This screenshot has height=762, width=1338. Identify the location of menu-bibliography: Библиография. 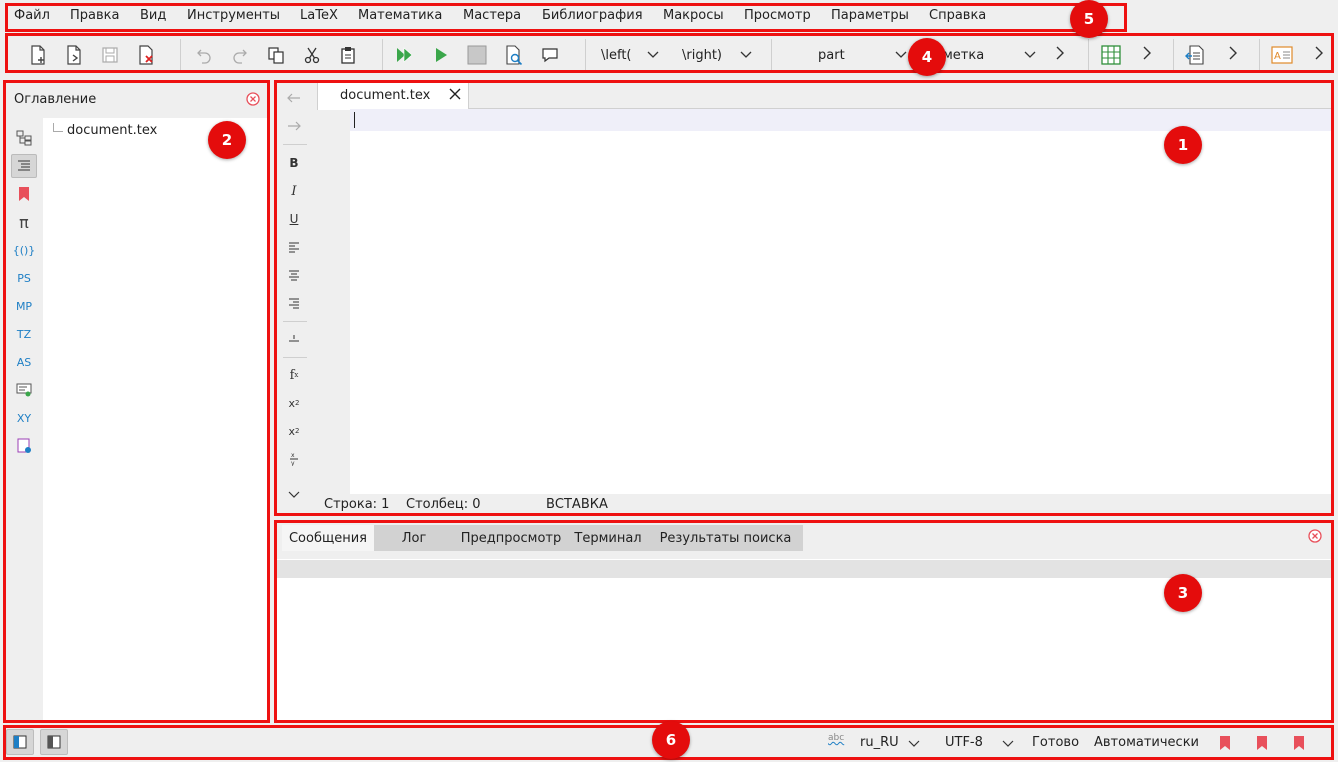
(592, 15).